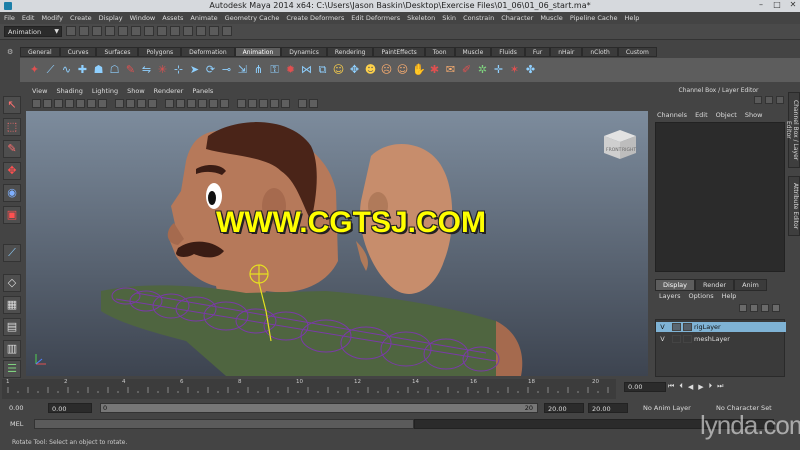  I want to click on step-forward-frame-icon: ⏵, so click(711, 386).